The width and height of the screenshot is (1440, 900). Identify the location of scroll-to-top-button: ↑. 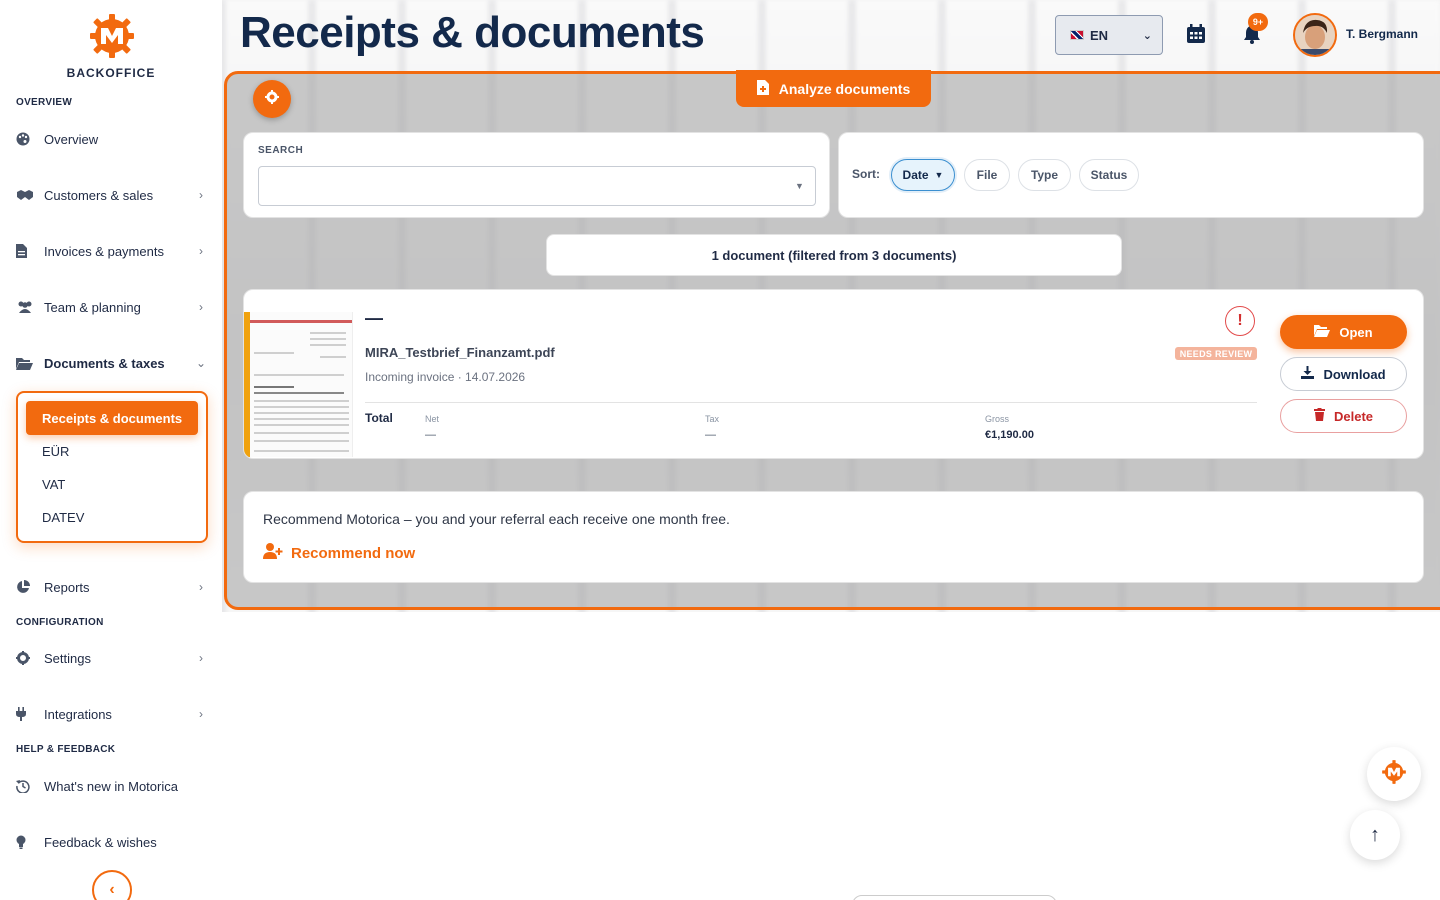
(1375, 835).